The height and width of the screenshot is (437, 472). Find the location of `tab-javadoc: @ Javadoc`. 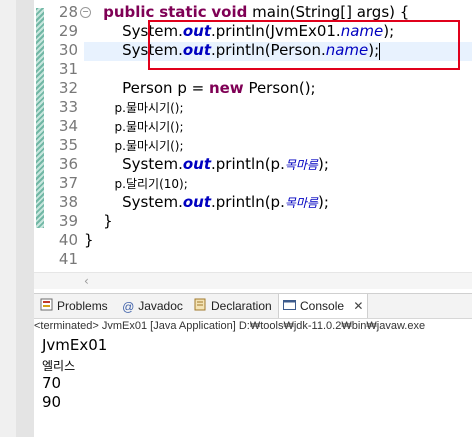

tab-javadoc: @ Javadoc is located at coordinates (152, 306).